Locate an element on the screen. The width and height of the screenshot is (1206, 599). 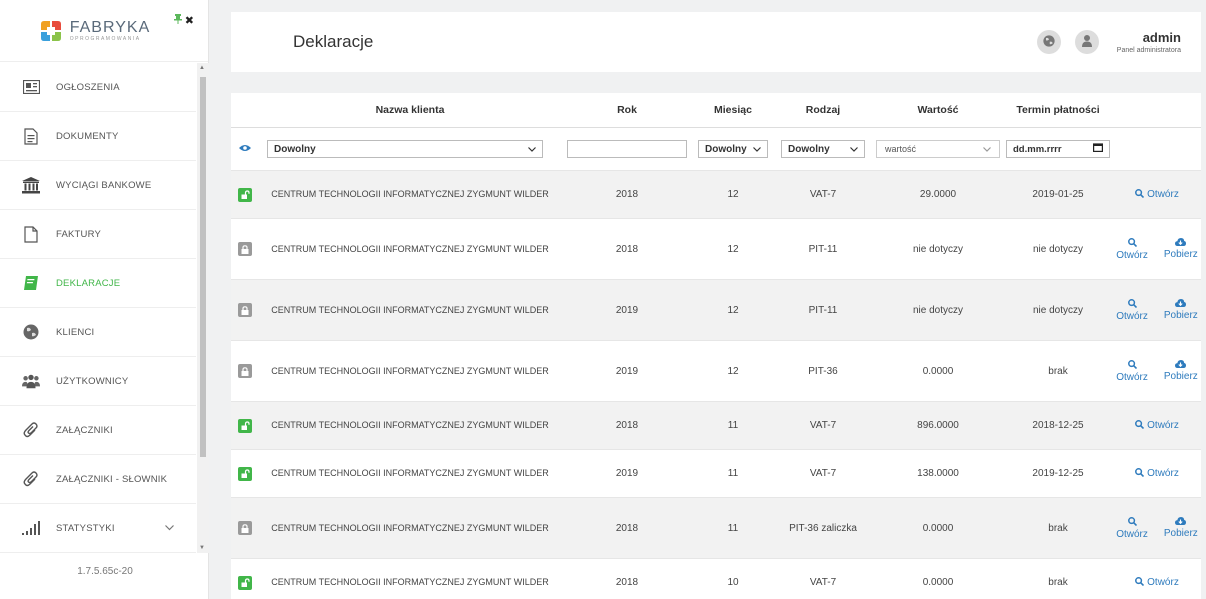
year-cell: 2019 is located at coordinates (627, 371).